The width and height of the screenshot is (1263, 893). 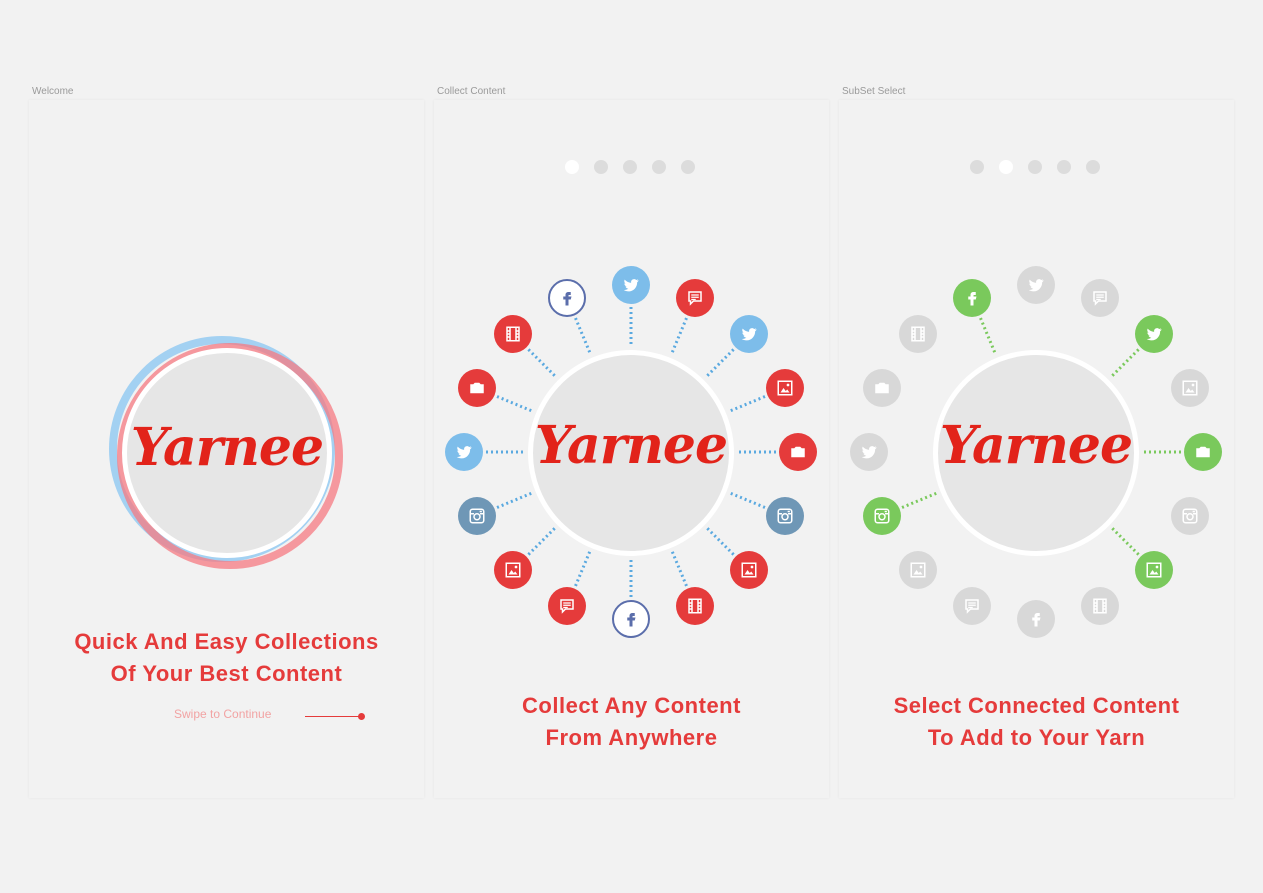 What do you see at coordinates (874, 91) in the screenshot?
I see `artboard-label-subset: SubSet Select` at bounding box center [874, 91].